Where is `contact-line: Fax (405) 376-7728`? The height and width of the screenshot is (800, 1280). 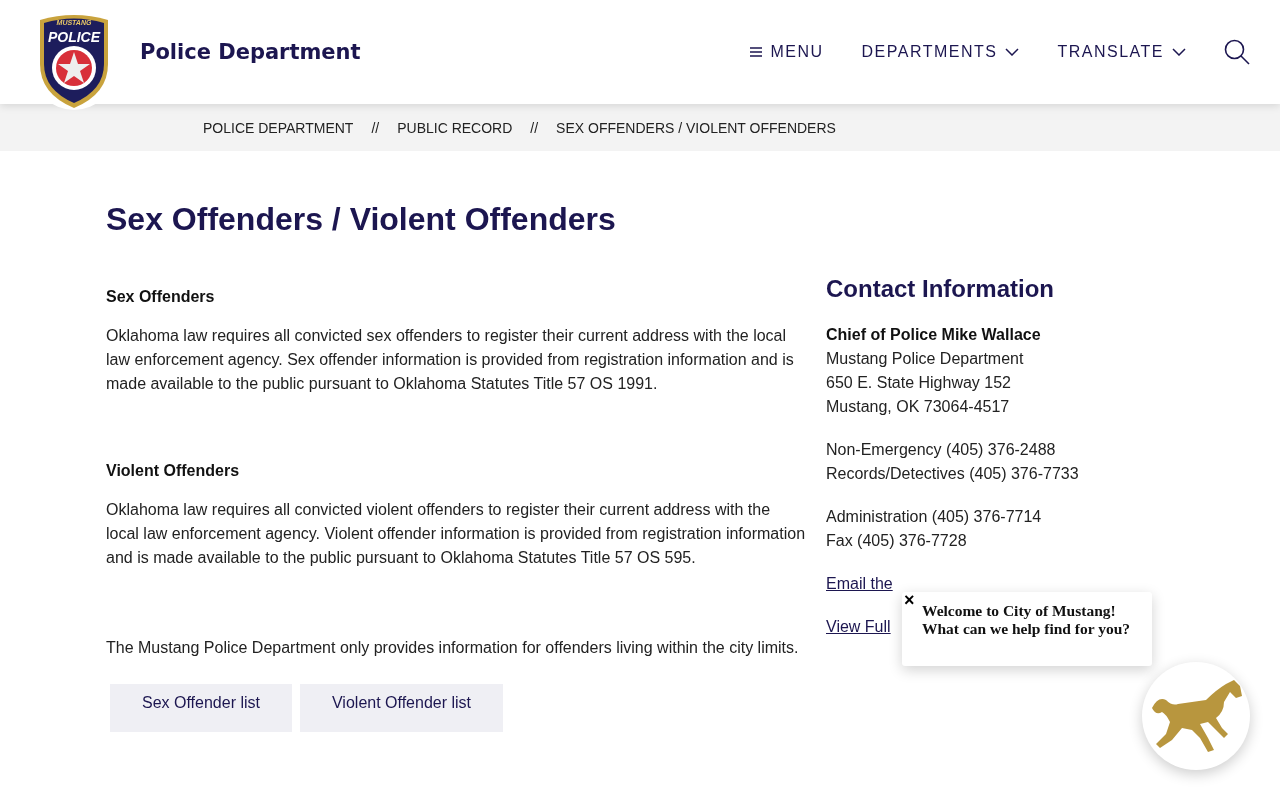 contact-line: Fax (405) 376-7728 is located at coordinates (897, 541).